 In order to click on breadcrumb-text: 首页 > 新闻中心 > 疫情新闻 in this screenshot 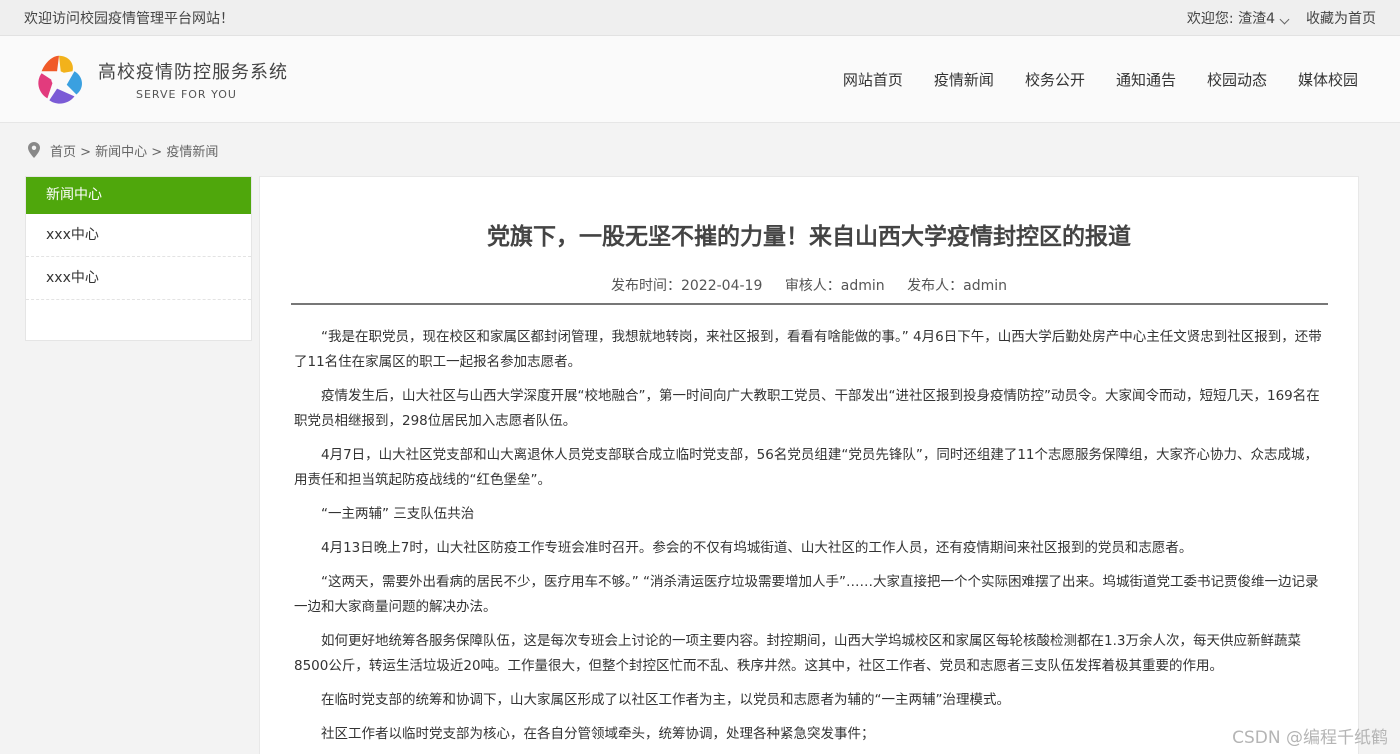, I will do `click(134, 150)`.